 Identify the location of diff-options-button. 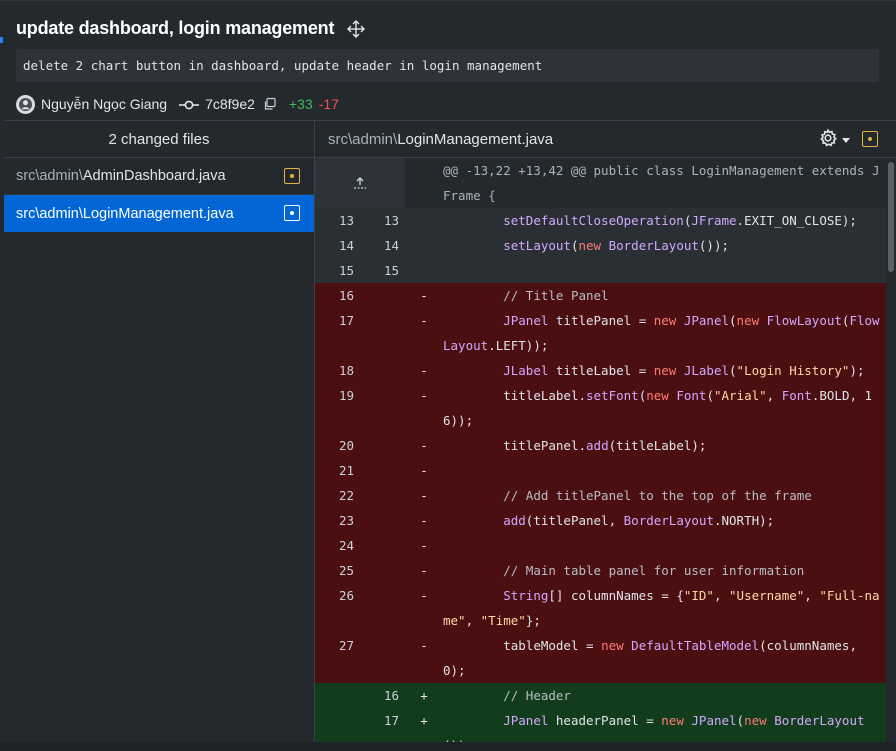
(834, 140).